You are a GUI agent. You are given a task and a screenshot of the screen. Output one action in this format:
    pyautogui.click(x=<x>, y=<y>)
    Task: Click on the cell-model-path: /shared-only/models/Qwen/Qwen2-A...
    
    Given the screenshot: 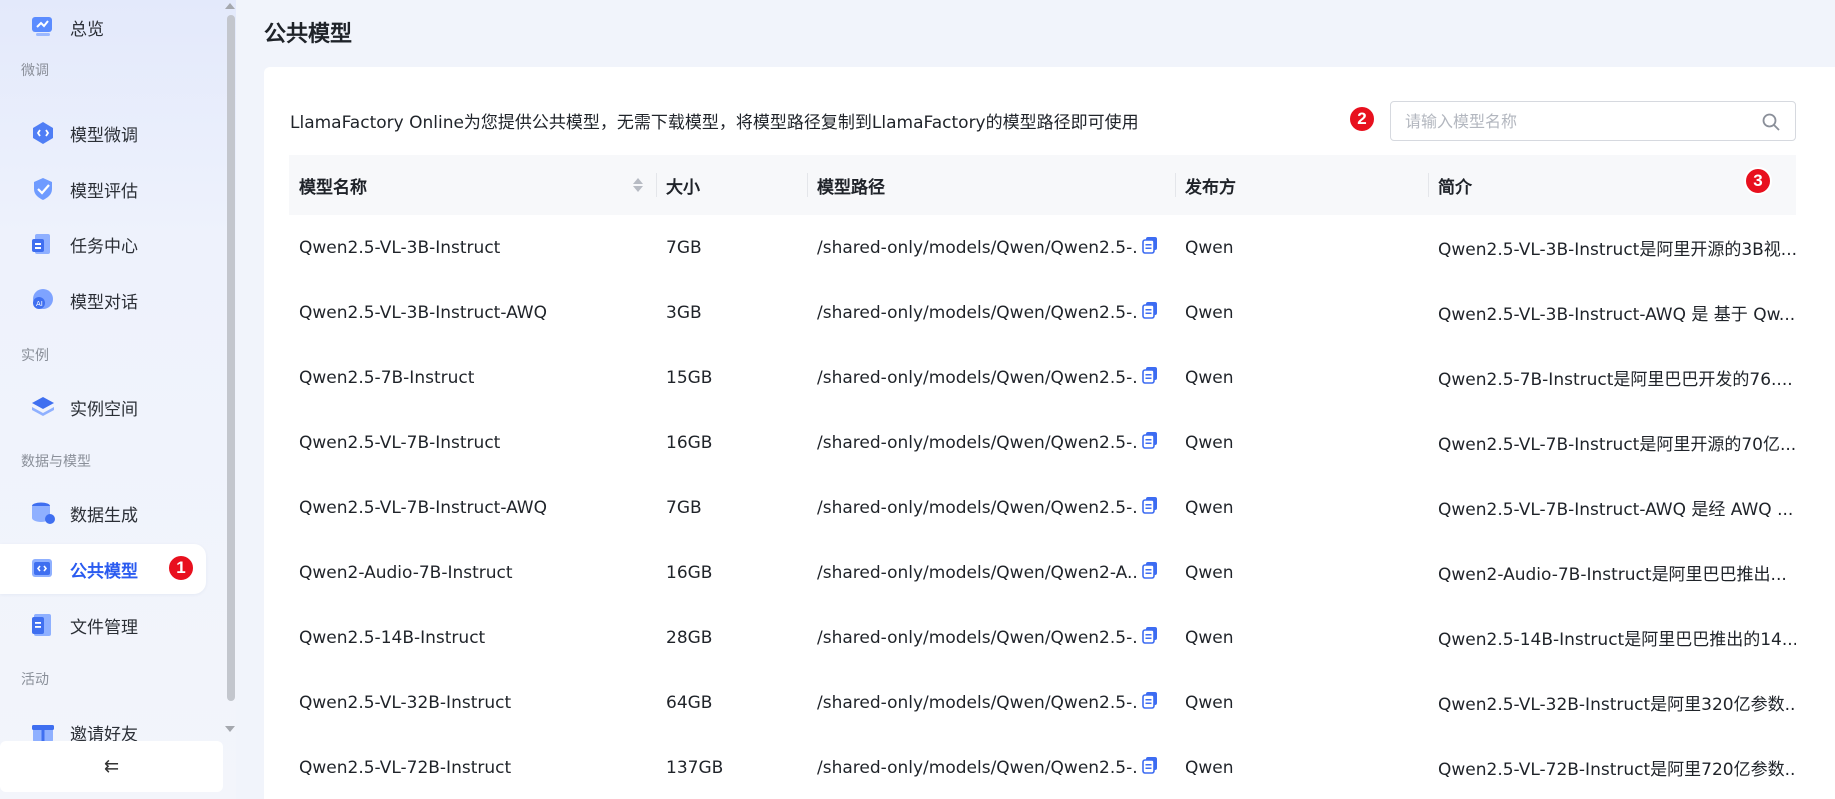 What is the action you would take?
    pyautogui.click(x=977, y=572)
    